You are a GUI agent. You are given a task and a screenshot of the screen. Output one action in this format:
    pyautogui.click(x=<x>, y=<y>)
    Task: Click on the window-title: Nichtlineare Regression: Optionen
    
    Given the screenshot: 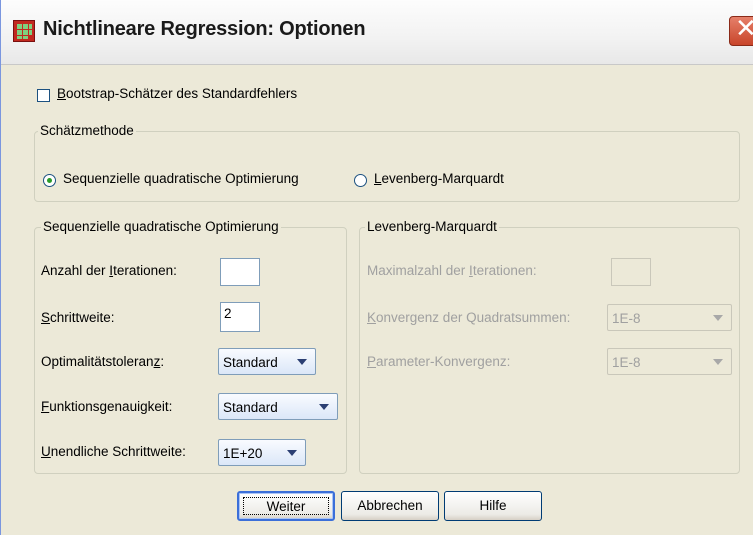 What is the action you would take?
    pyautogui.click(x=204, y=29)
    